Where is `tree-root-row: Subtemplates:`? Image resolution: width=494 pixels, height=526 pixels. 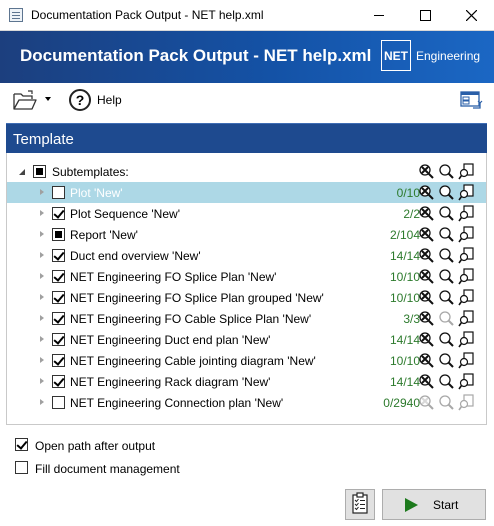
tree-root-row: Subtemplates: is located at coordinates (246, 171).